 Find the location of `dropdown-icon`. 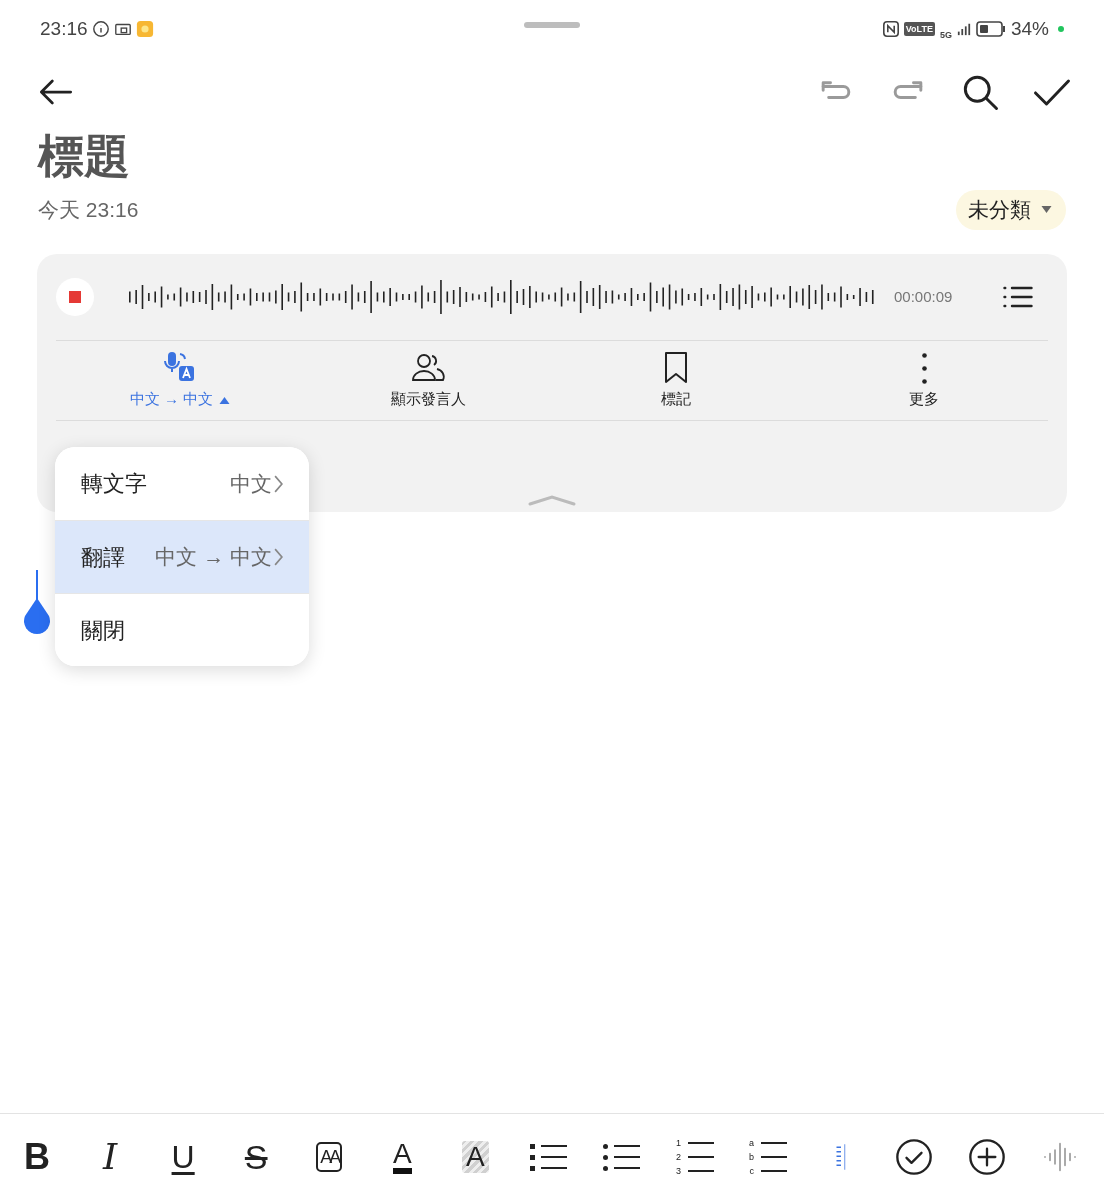

dropdown-icon is located at coordinates (1046, 210).